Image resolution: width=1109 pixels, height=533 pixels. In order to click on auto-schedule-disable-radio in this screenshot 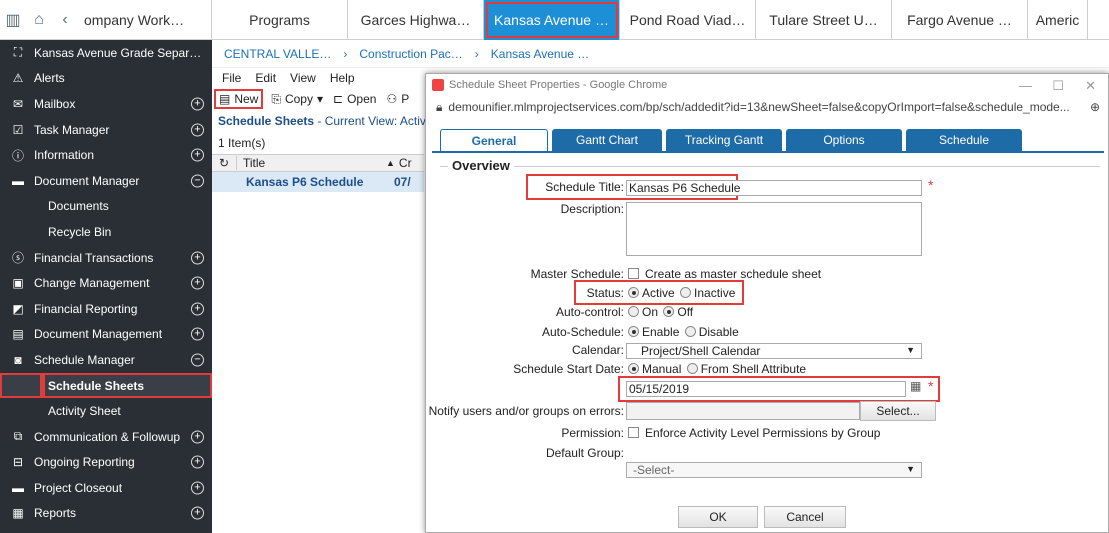, I will do `click(690, 331)`.